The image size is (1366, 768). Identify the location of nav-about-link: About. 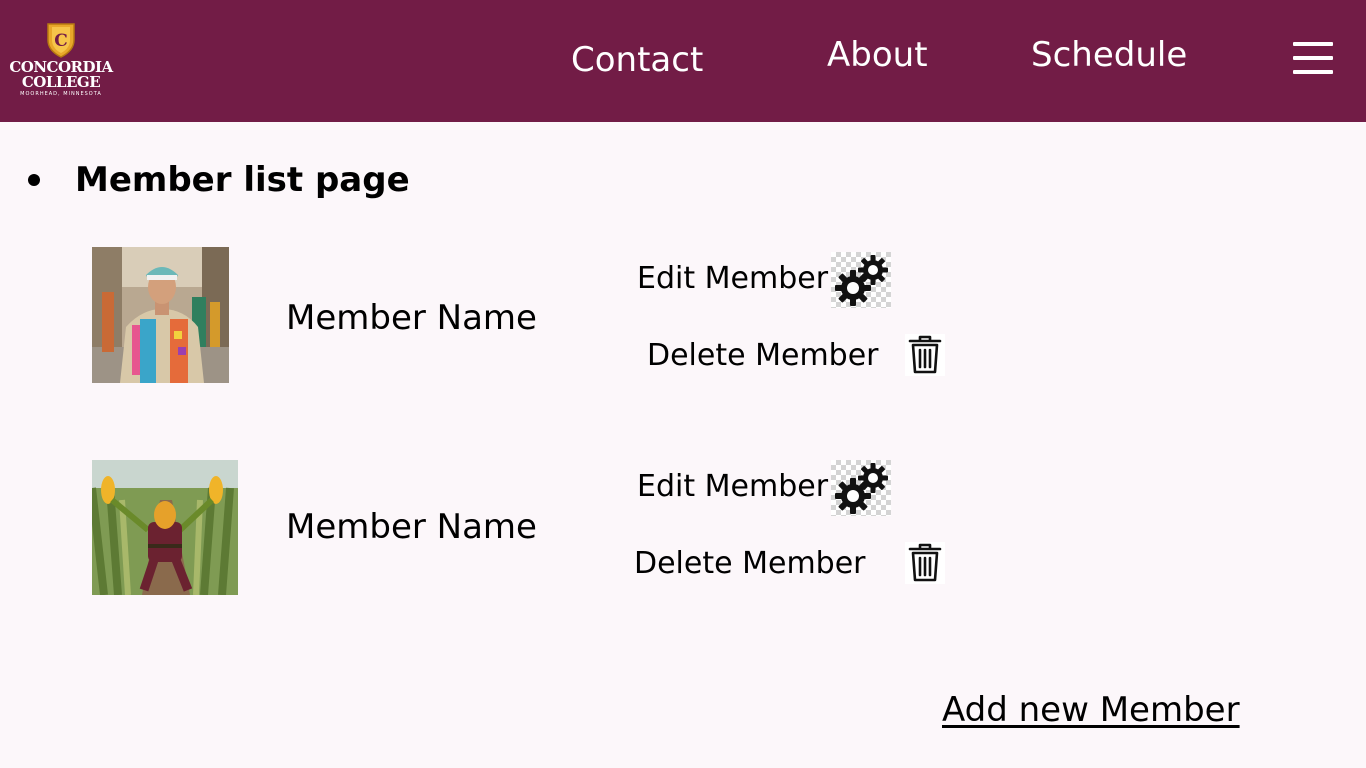
(877, 55).